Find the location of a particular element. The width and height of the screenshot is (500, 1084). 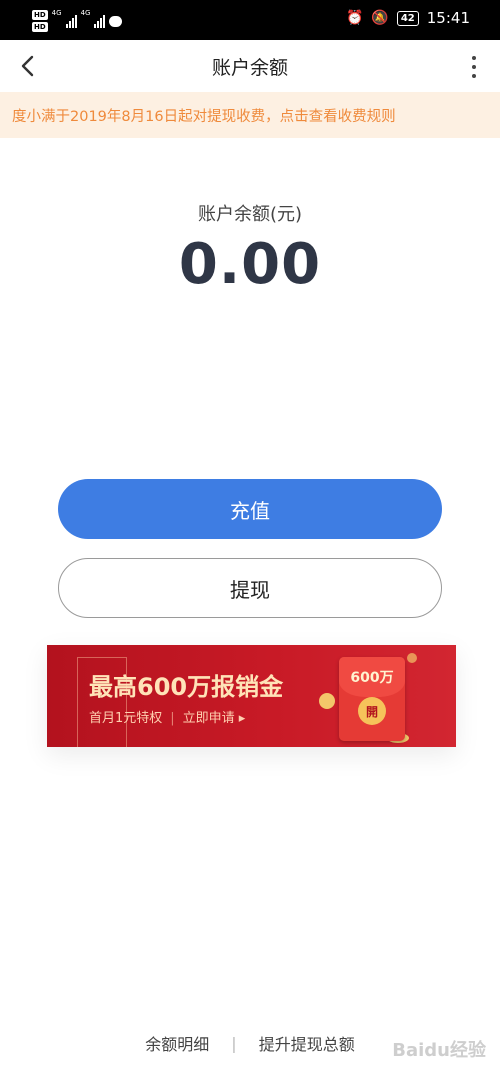

network-type-2: 4G is located at coordinates (85, 13).